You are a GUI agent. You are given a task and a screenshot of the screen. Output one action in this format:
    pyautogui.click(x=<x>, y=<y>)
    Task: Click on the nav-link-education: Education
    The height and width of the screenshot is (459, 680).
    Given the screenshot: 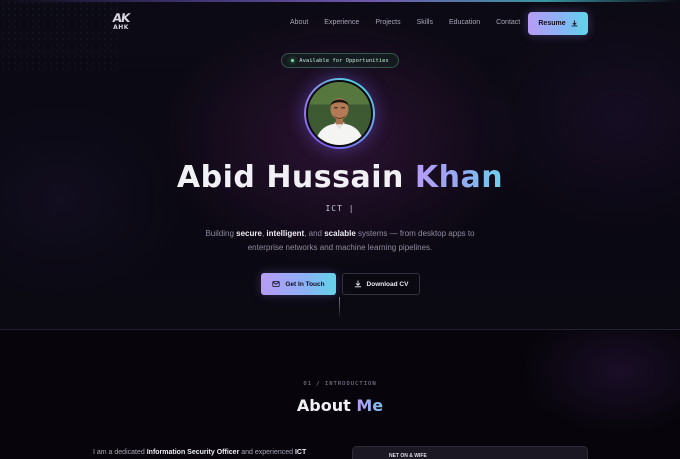 What is the action you would take?
    pyautogui.click(x=464, y=22)
    